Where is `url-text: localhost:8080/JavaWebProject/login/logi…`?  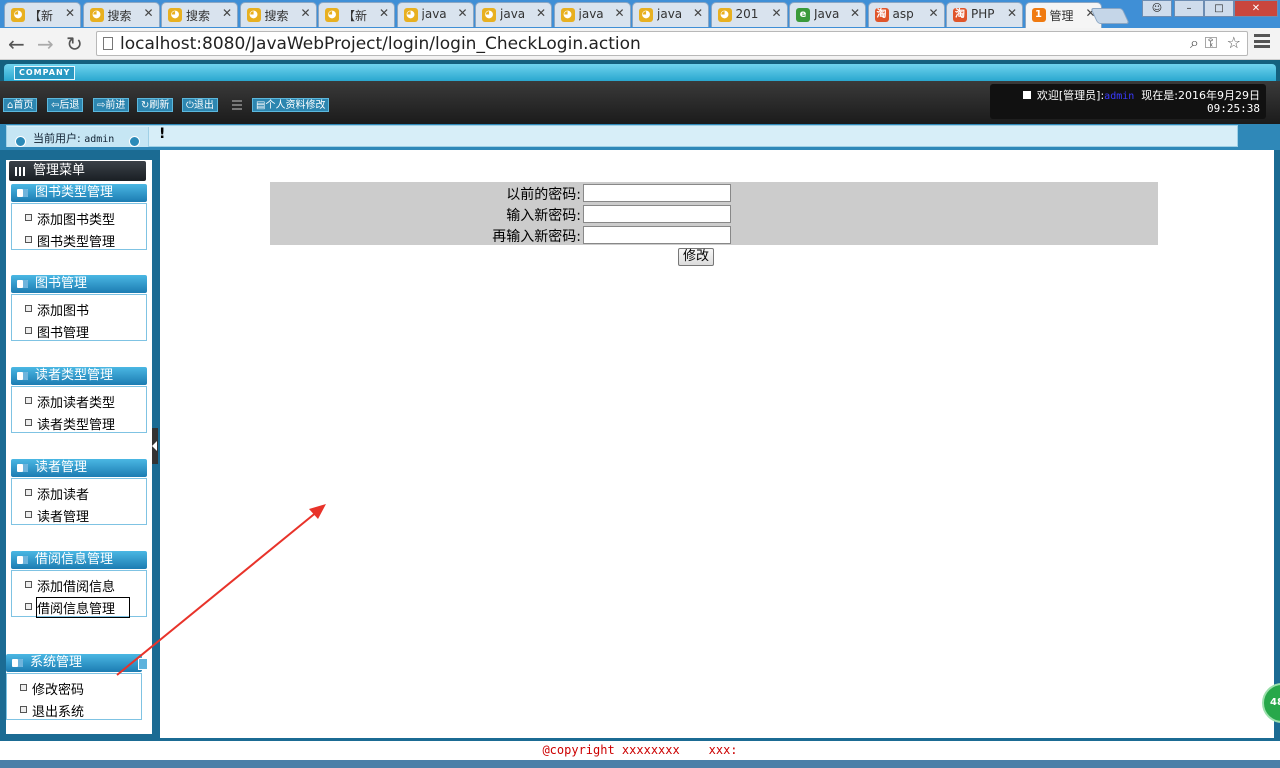 url-text: localhost:8080/JavaWebProject/login/logi… is located at coordinates (380, 44).